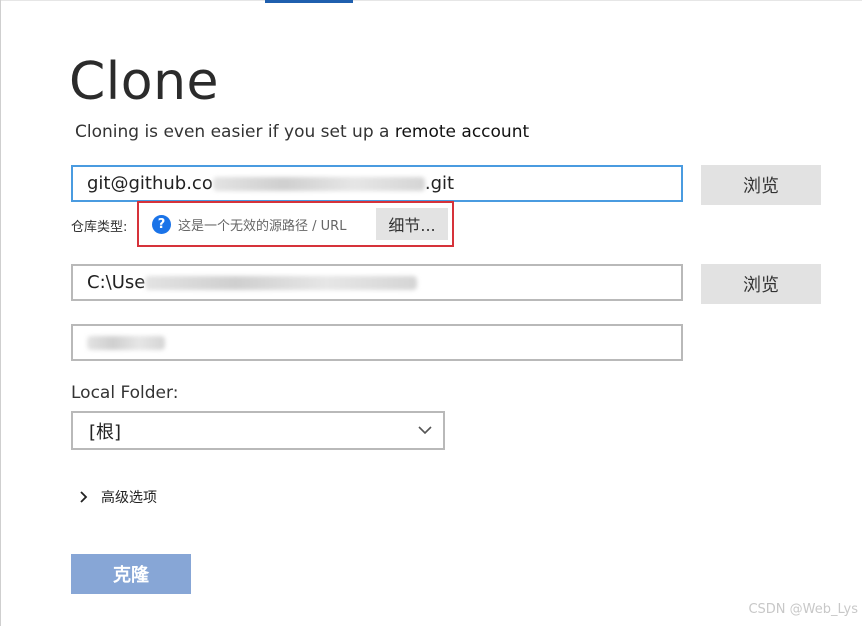 The width and height of the screenshot is (862, 626). What do you see at coordinates (462, 132) in the screenshot?
I see `remote-account-link: remote account` at bounding box center [462, 132].